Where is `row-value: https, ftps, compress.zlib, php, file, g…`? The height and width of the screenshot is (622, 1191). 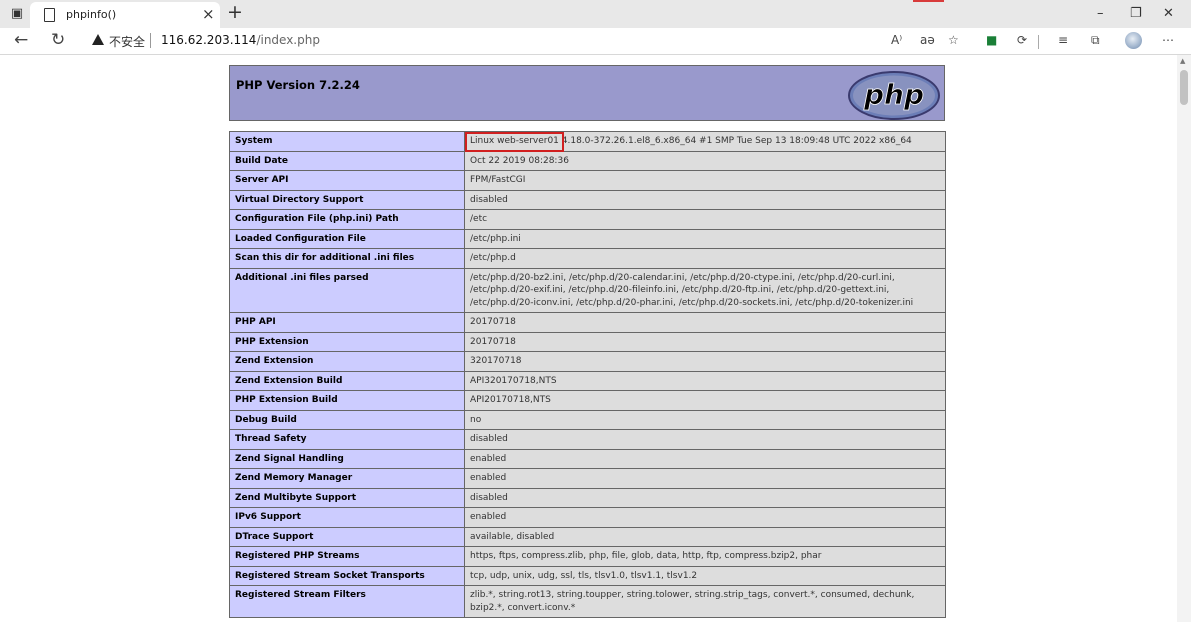 row-value: https, ftps, compress.zlib, php, file, g… is located at coordinates (705, 556).